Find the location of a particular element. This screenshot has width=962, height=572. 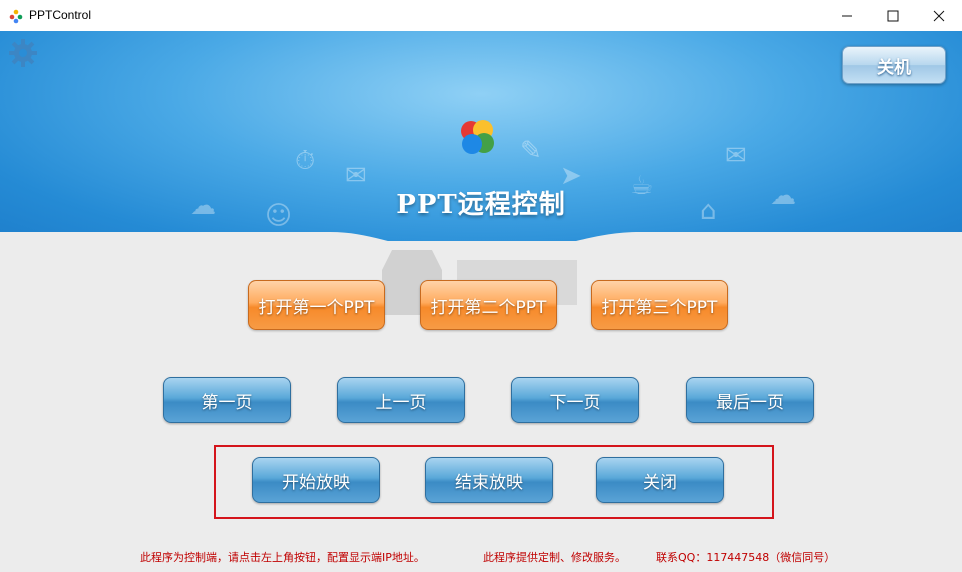

open-ppt-3-button: 打开第三个PPT is located at coordinates (659, 305).